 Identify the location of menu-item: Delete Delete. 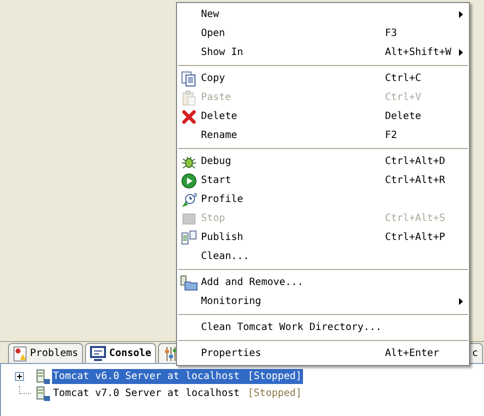
(323, 116).